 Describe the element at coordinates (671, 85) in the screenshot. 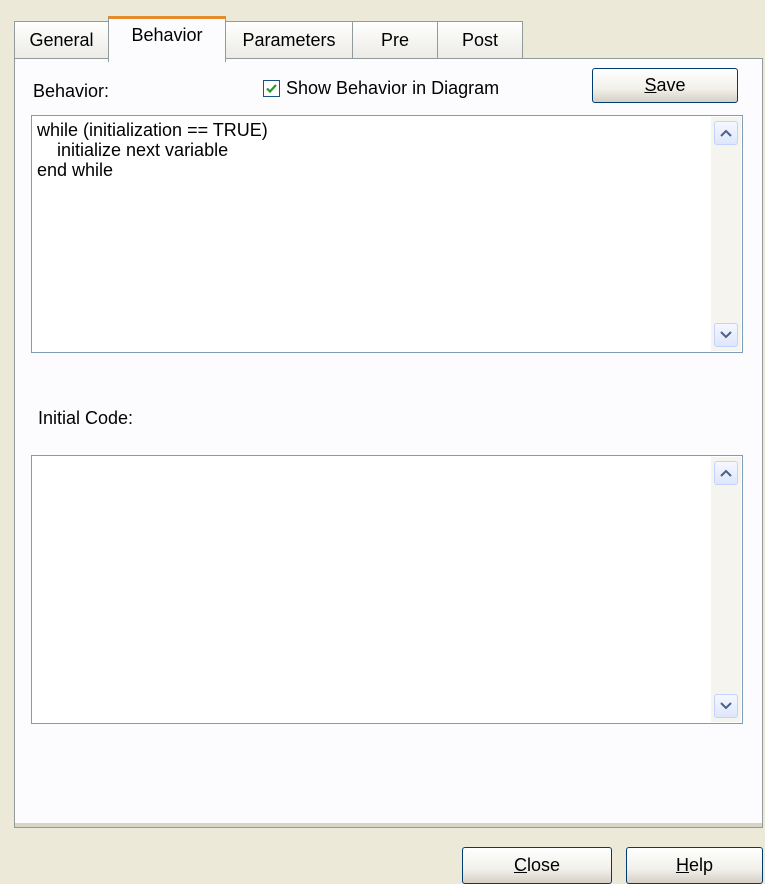

I see `save-button-label: ave` at that location.